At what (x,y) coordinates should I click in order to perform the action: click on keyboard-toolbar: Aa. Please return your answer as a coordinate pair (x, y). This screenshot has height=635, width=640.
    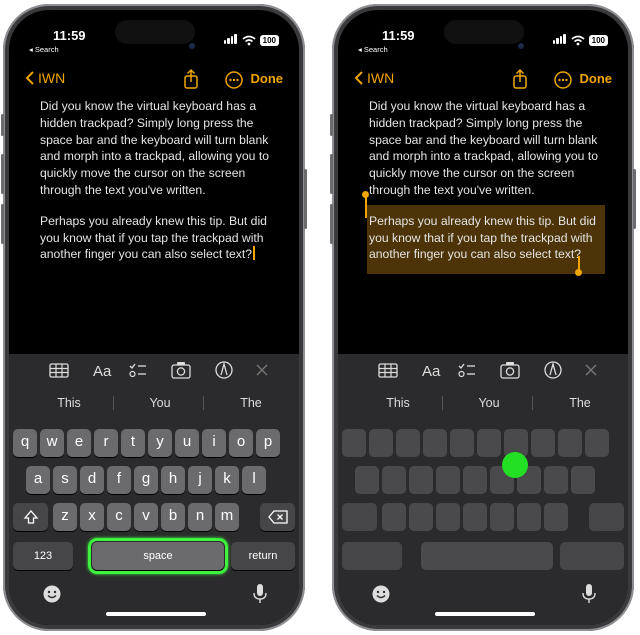
    Looking at the image, I should click on (487, 370).